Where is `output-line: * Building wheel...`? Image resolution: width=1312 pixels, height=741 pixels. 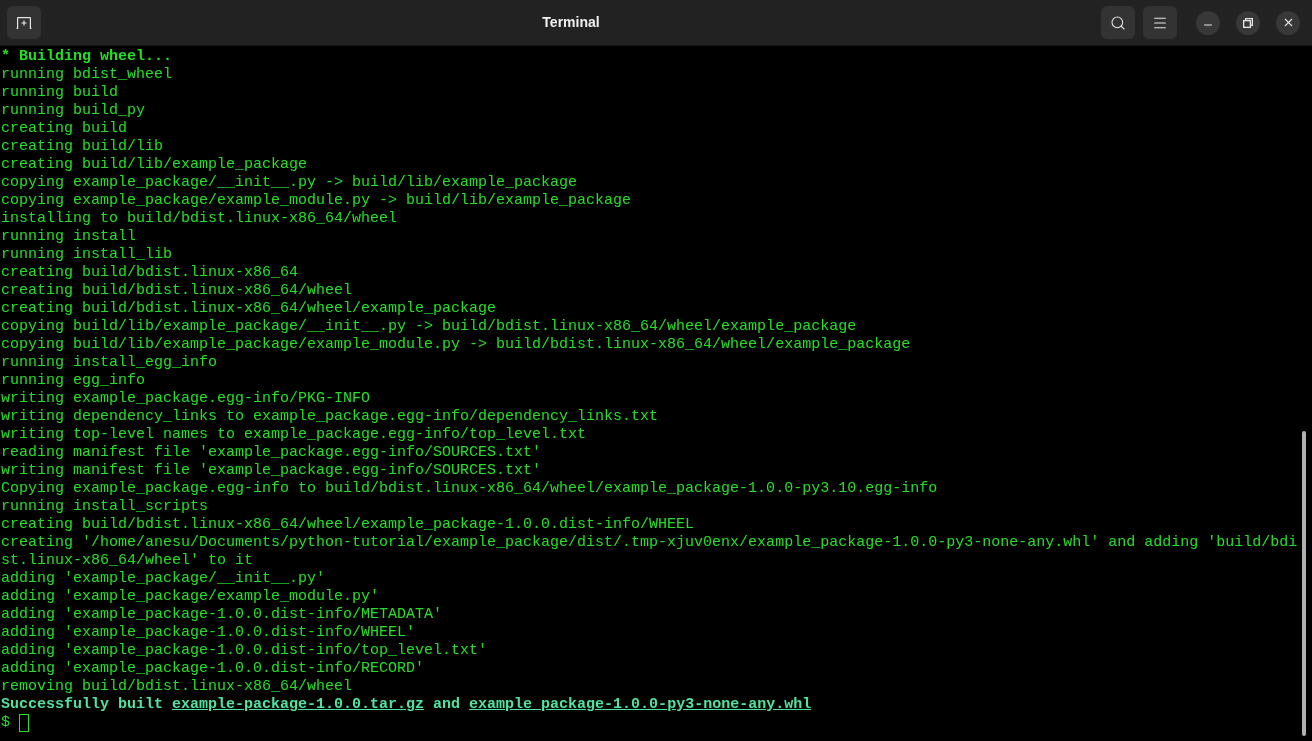
output-line: * Building wheel... is located at coordinates (87, 57).